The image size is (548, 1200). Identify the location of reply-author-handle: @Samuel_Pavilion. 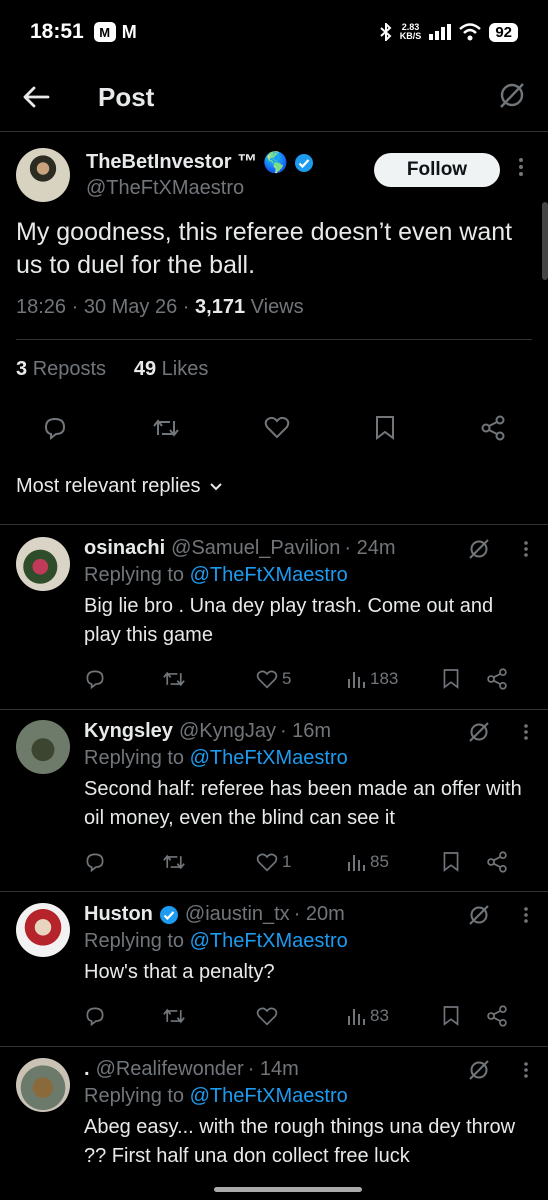
(255, 548).